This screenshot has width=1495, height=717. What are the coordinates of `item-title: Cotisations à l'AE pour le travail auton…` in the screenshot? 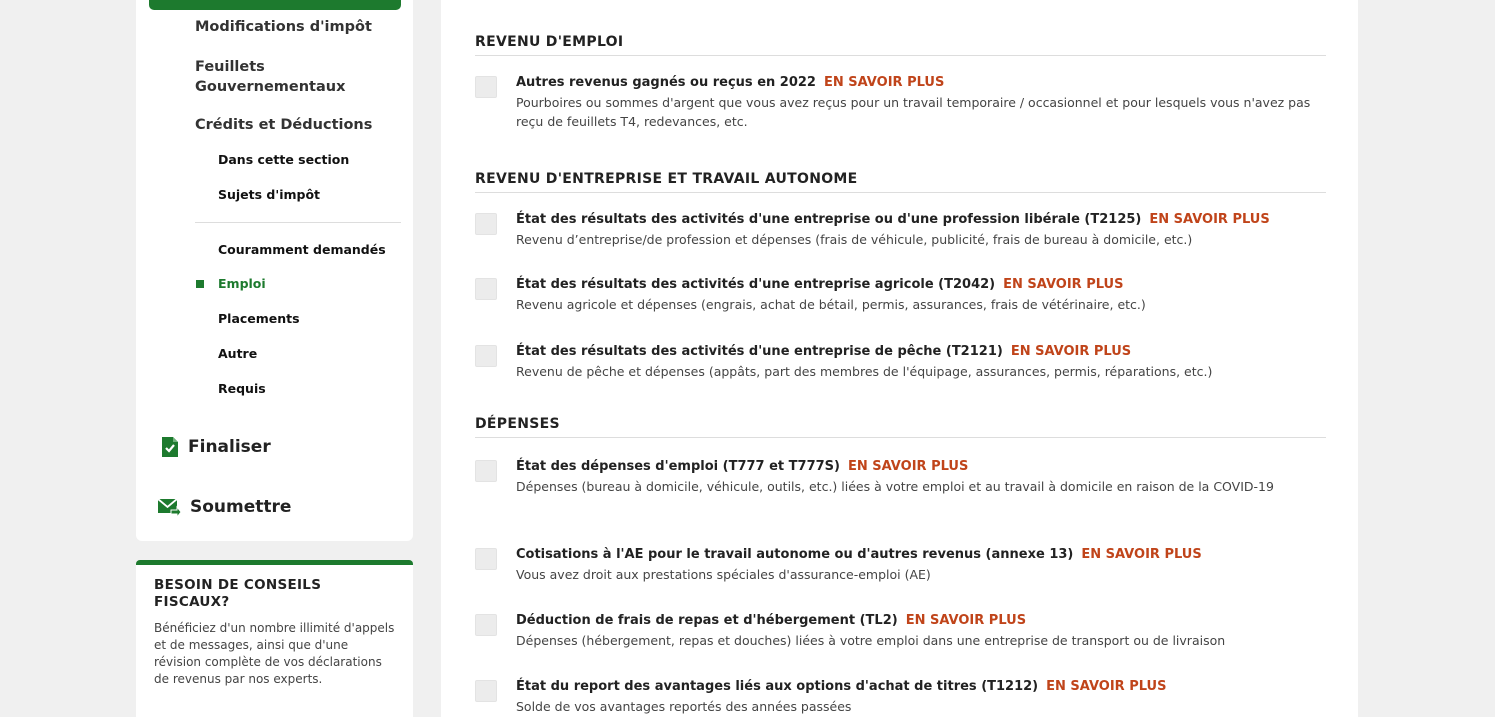 It's located at (795, 554).